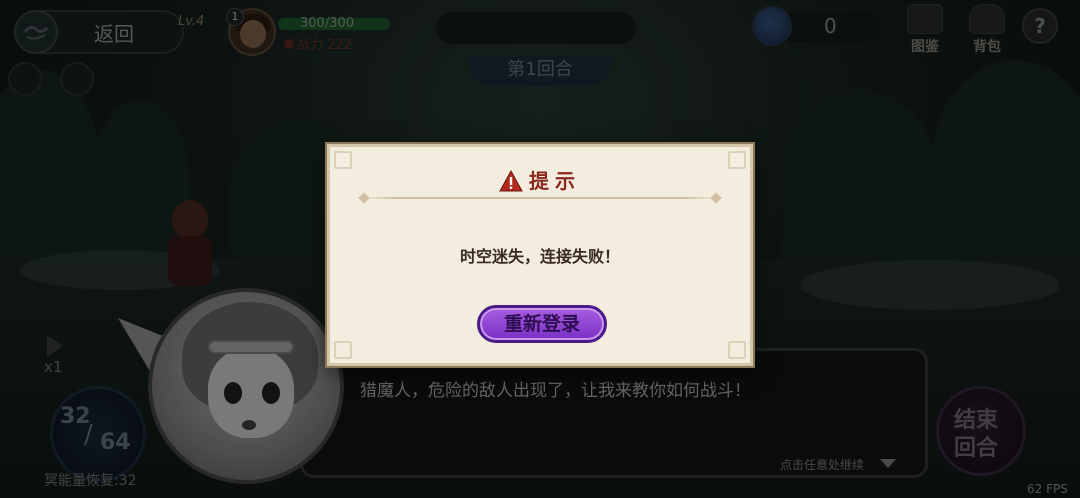  What do you see at coordinates (540, 198) in the screenshot?
I see `title-divider` at bounding box center [540, 198].